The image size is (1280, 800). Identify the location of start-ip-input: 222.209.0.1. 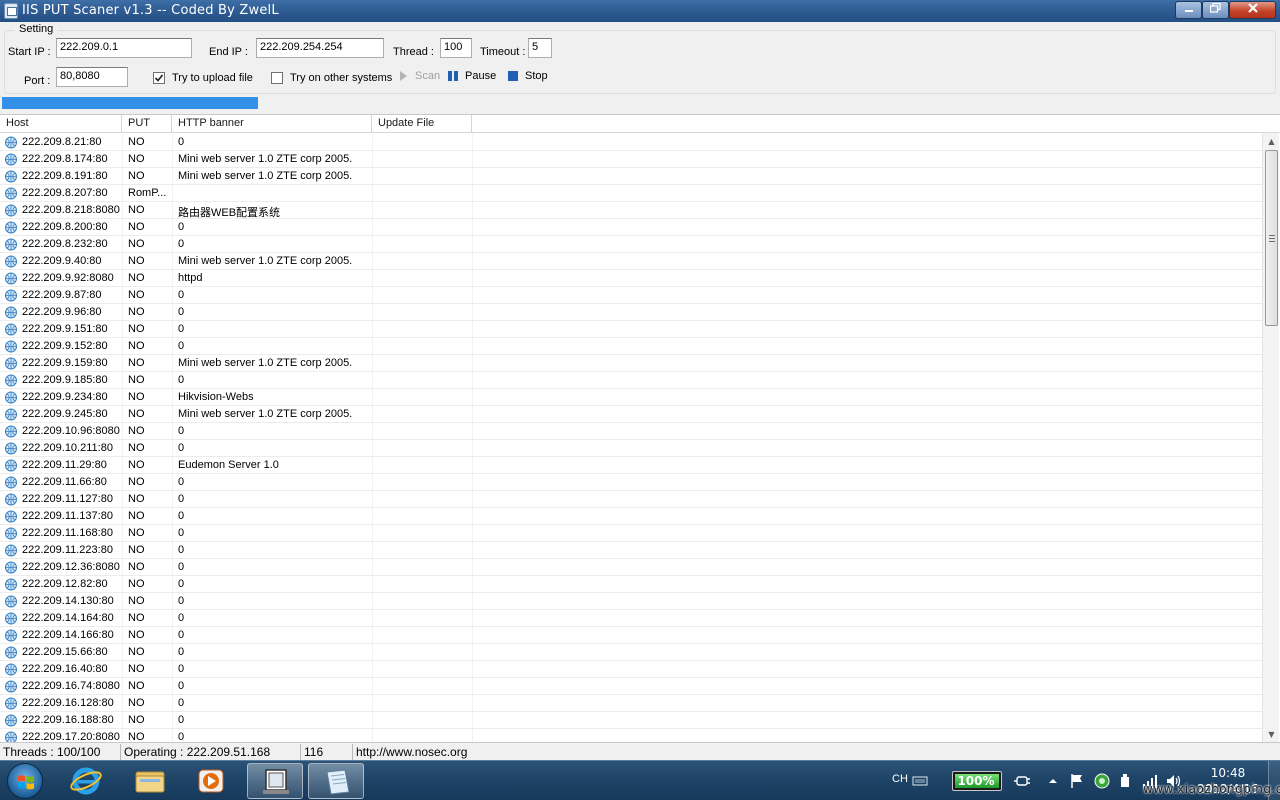
(124, 48).